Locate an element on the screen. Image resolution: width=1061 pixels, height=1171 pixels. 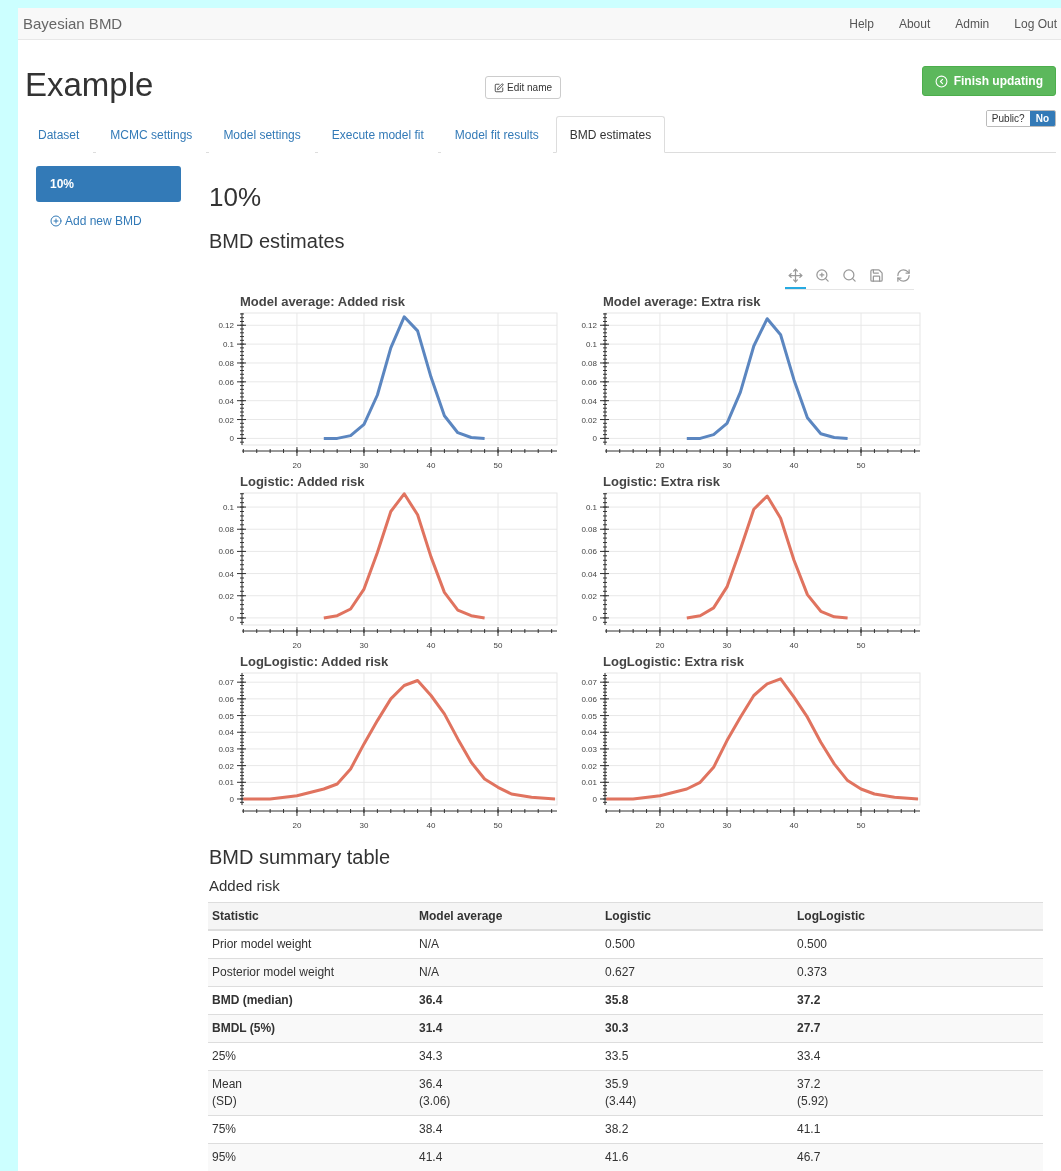
plus-icon is located at coordinates (56, 221).